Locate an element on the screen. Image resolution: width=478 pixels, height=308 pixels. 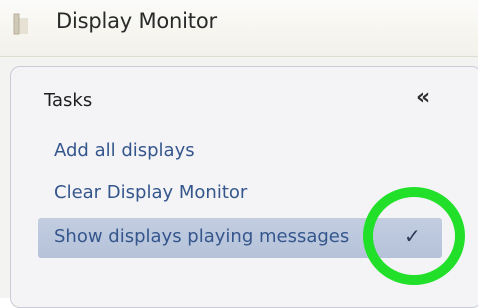
clear-display-monitor-link: Clear Display Monitor is located at coordinates (150, 192).